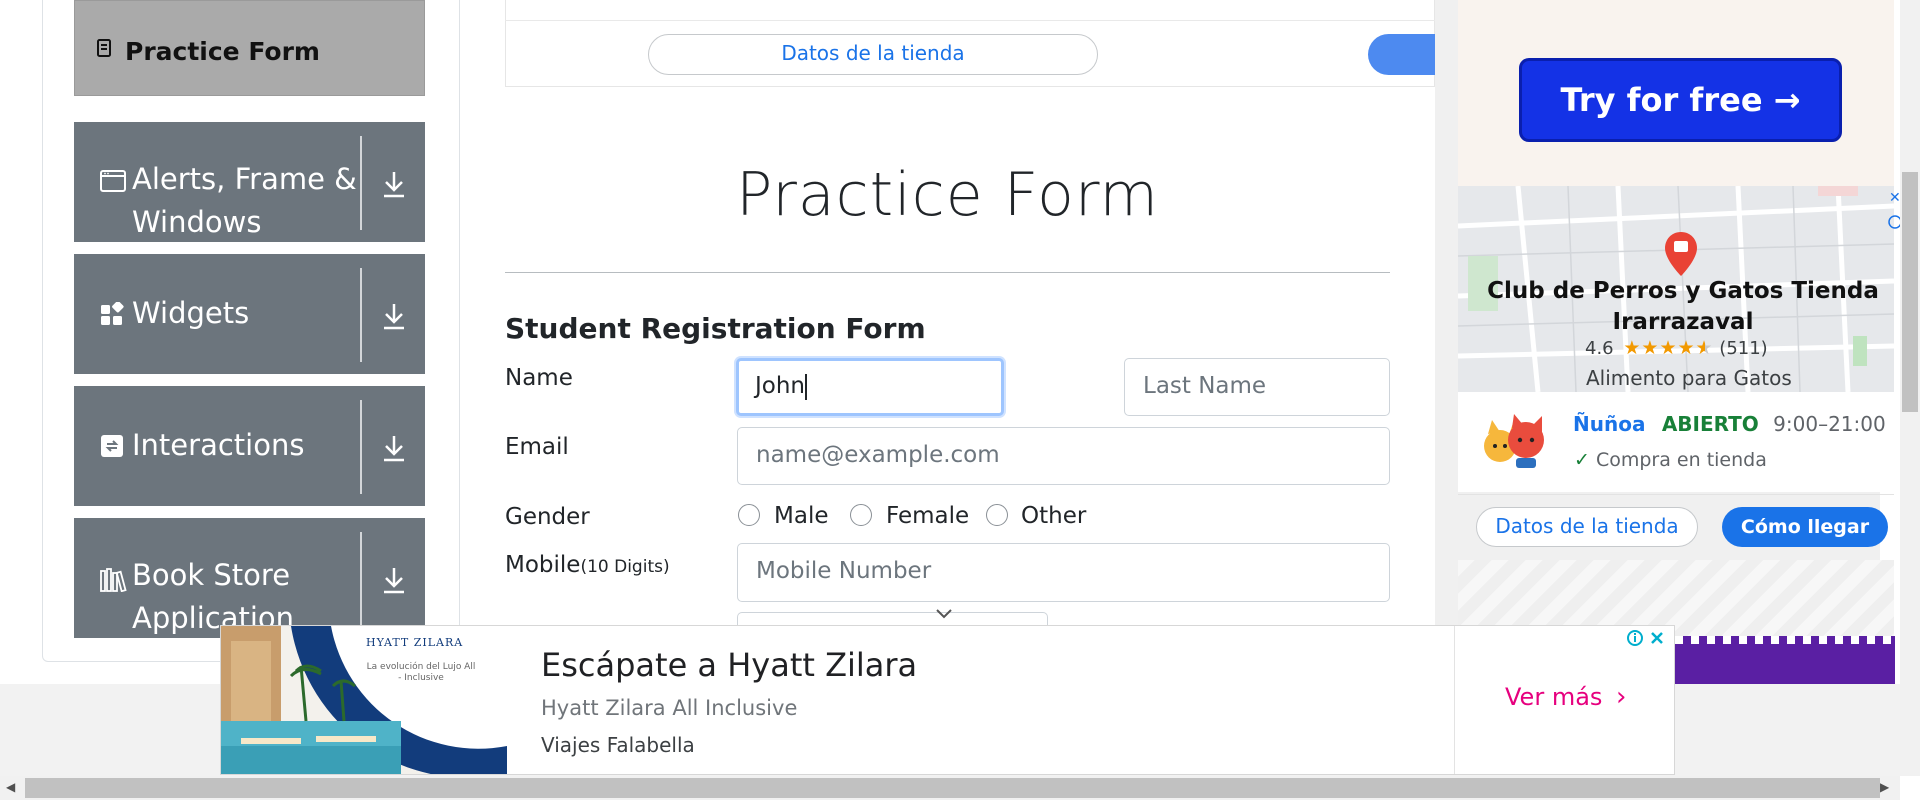  What do you see at coordinates (421, 672) in the screenshot?
I see `ad-tagline: La evolución del Lujo All - Inclusive` at bounding box center [421, 672].